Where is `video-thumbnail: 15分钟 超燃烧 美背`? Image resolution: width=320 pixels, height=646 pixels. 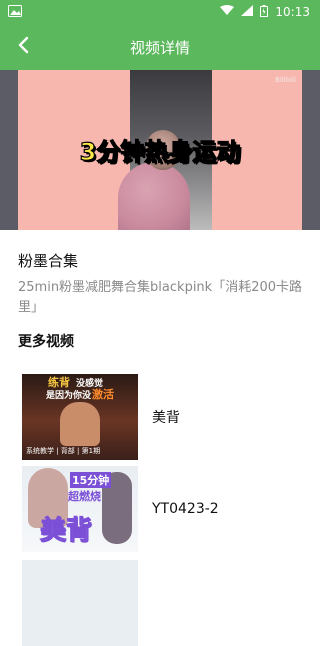
video-thumbnail: 15分钟 超燃烧 美背 is located at coordinates (80, 509).